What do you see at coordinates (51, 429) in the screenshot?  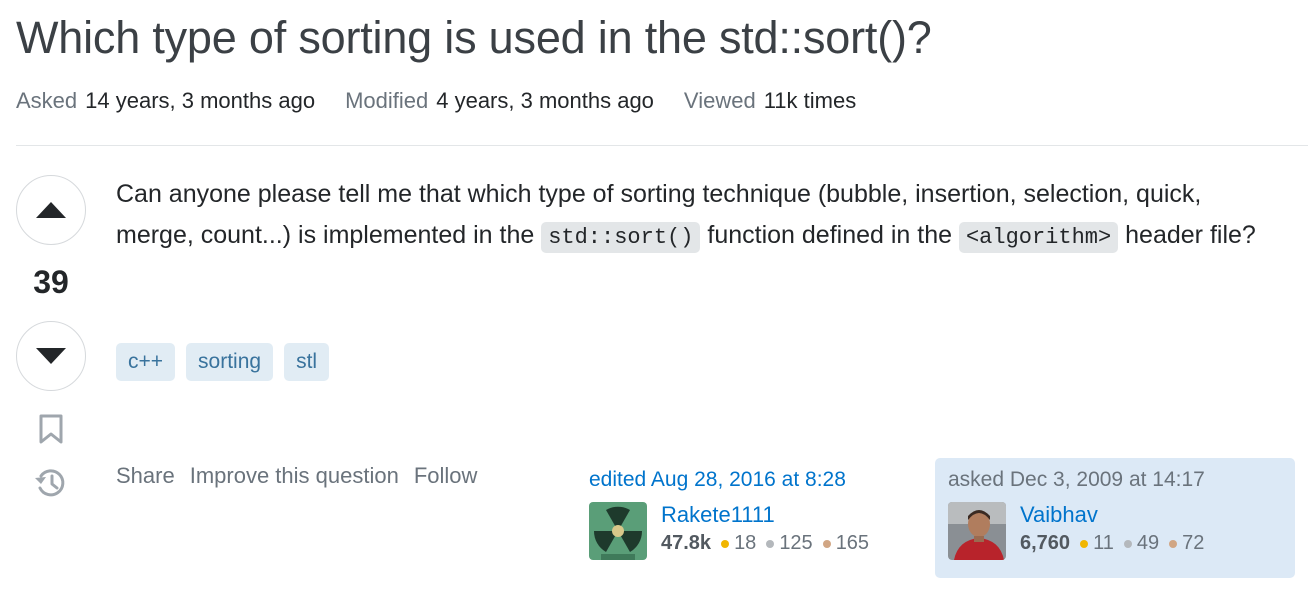 I see `bookmark-icon` at bounding box center [51, 429].